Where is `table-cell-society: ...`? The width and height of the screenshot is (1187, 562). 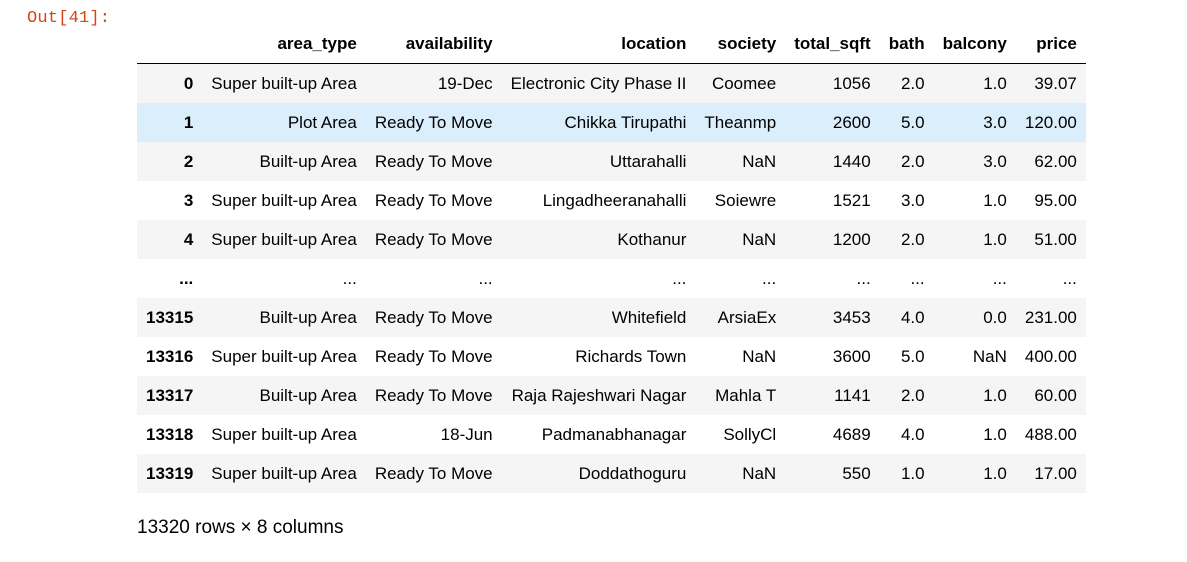
table-cell-society: ... is located at coordinates (769, 278).